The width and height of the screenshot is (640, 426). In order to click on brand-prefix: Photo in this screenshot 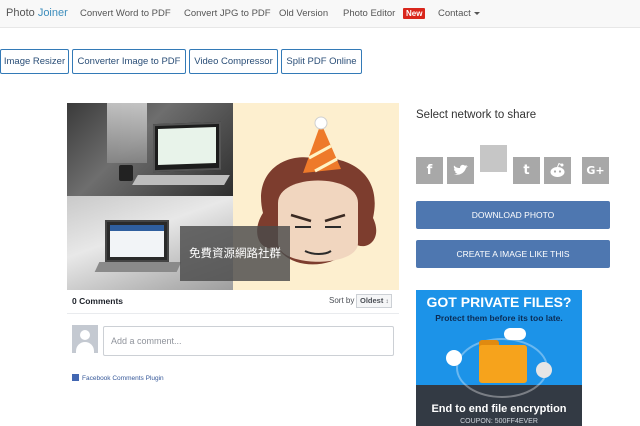, I will do `click(22, 13)`.